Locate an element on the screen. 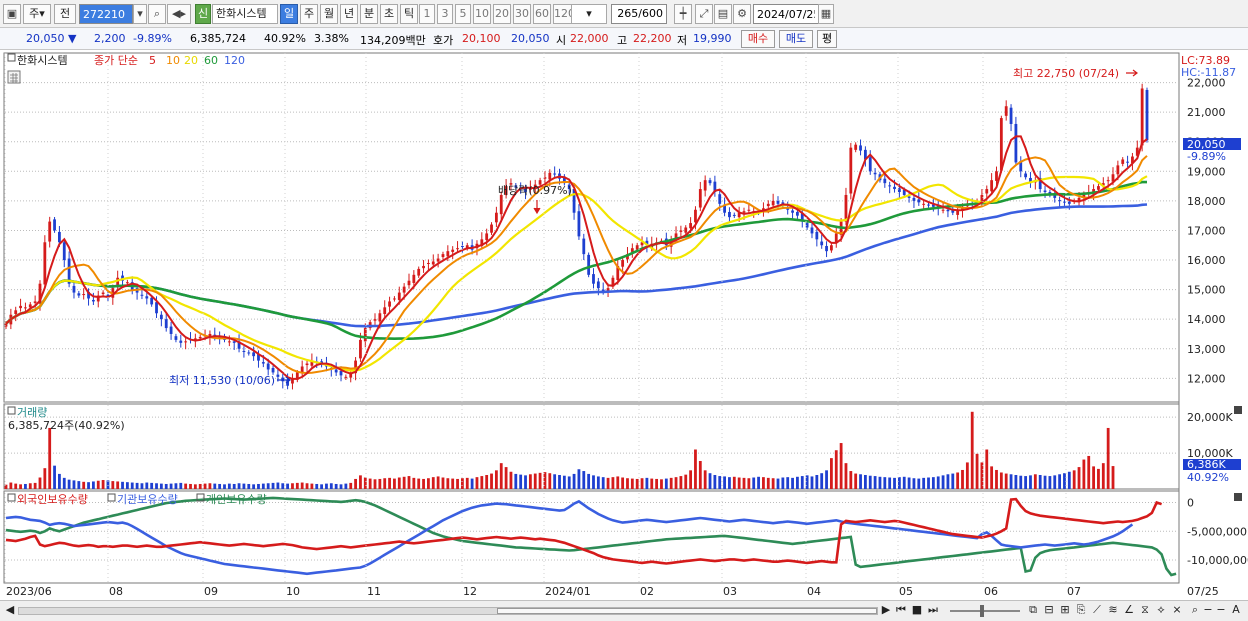 The image size is (1248, 621). scroll-left-icon: ◀ is located at coordinates (10, 611).